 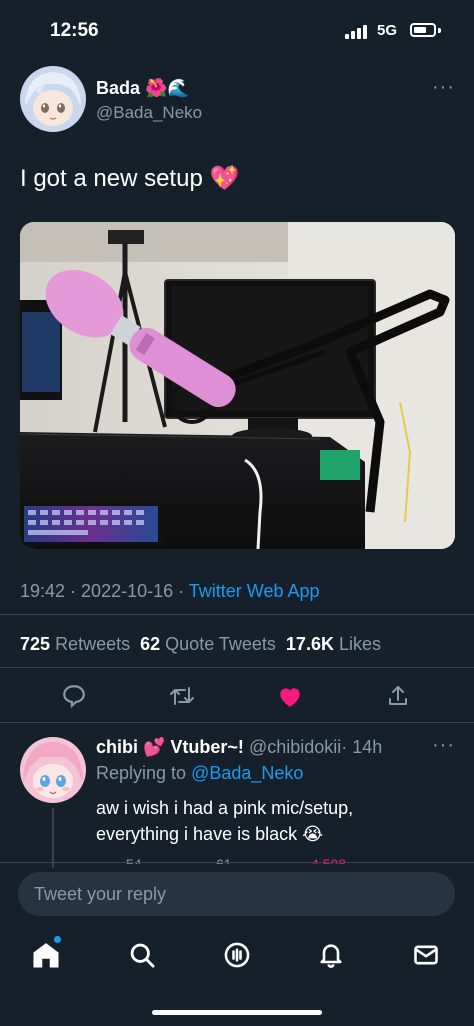 I want to click on reply-time: · 14h, so click(x=362, y=747).